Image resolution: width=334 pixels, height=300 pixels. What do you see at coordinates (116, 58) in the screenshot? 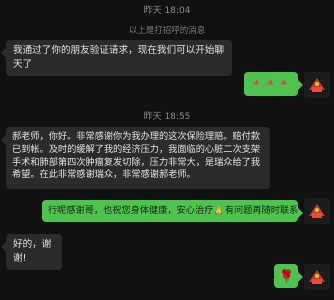
I see `incoming-message: 我通过了你的朋友验证请求，现在我们可以开始聊天了` at bounding box center [116, 58].